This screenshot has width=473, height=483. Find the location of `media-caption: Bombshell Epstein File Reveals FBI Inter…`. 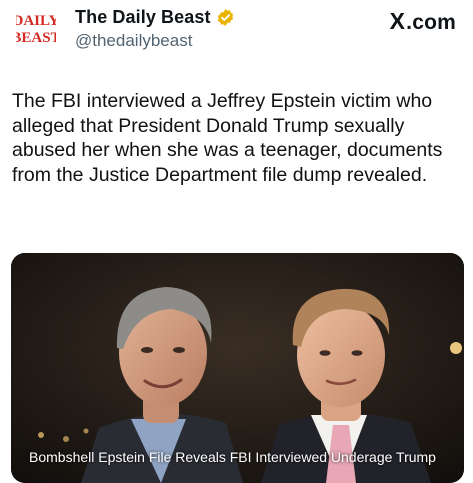

media-caption: Bombshell Epstein File Reveals FBI Inter… is located at coordinates (237, 459).